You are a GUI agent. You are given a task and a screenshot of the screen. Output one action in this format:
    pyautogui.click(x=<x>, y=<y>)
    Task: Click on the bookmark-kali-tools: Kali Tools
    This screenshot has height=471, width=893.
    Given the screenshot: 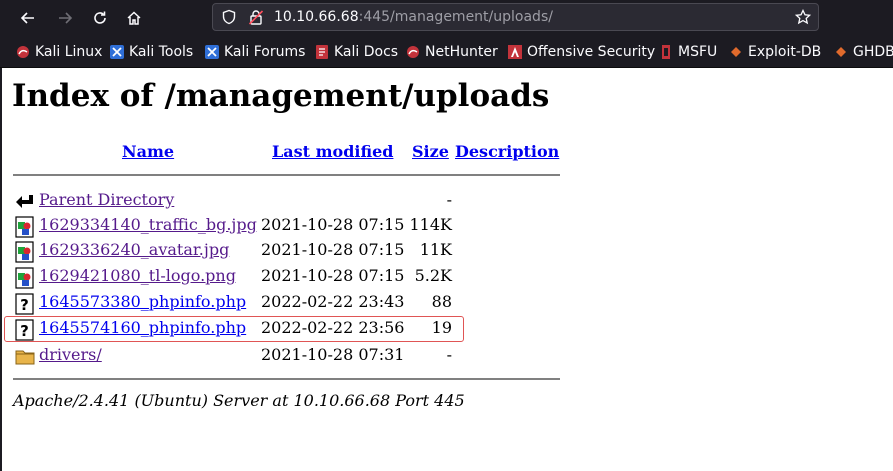 What is the action you would take?
    pyautogui.click(x=151, y=52)
    